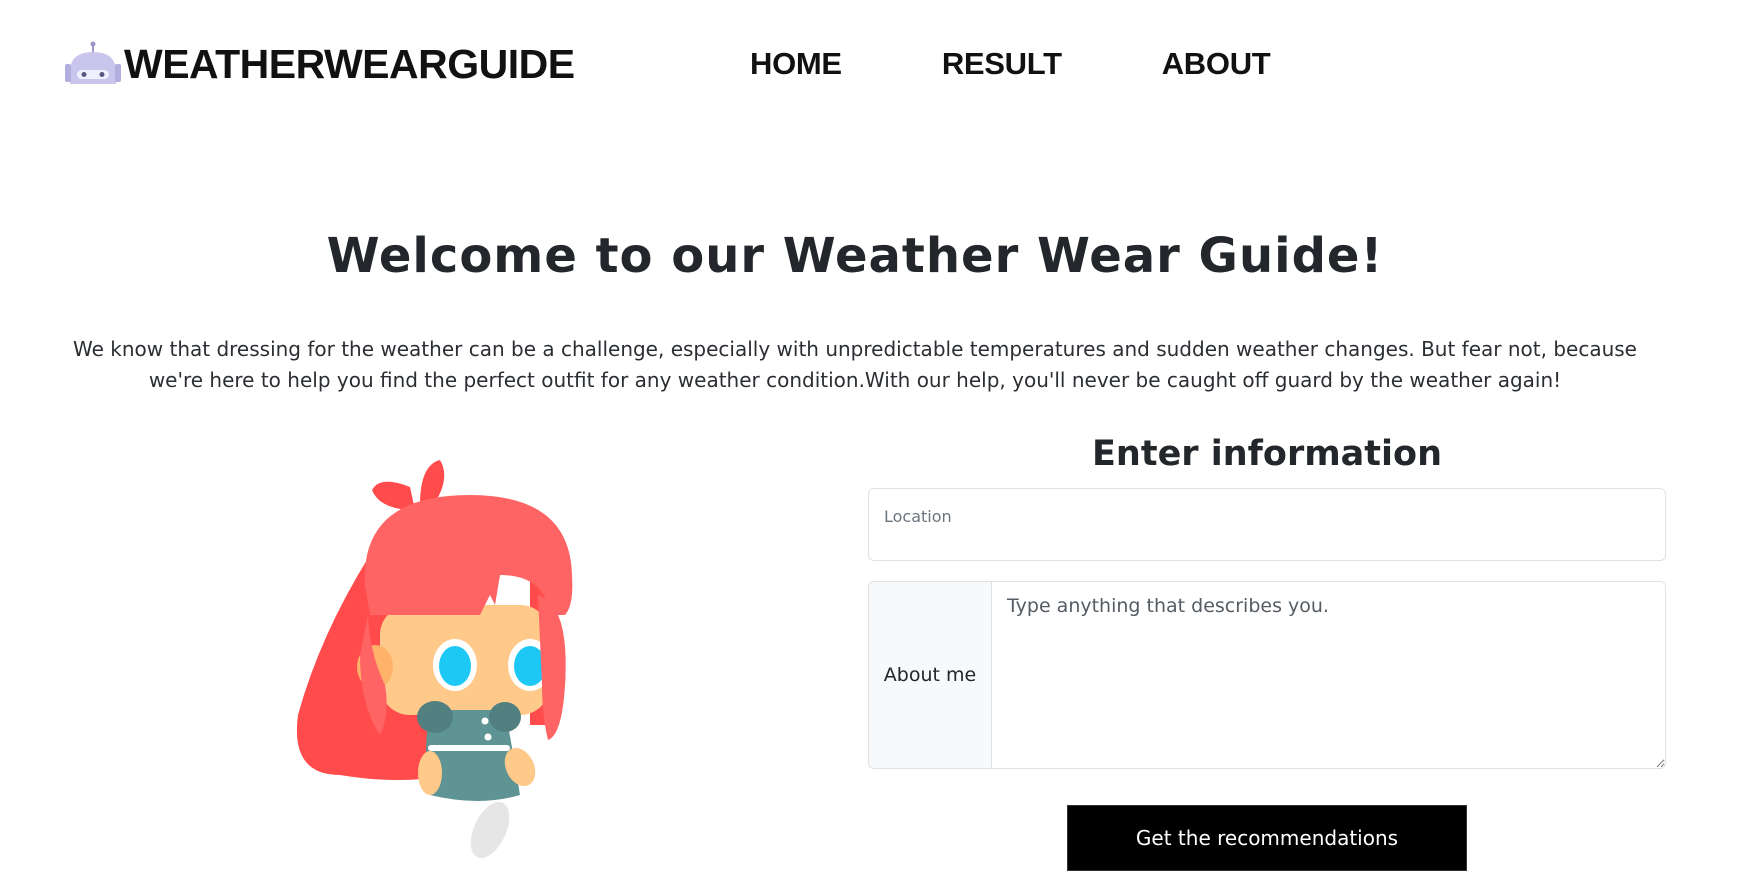 Image resolution: width=1741 pixels, height=894 pixels. I want to click on get-recommendations-button: Get the recommendations, so click(1267, 838).